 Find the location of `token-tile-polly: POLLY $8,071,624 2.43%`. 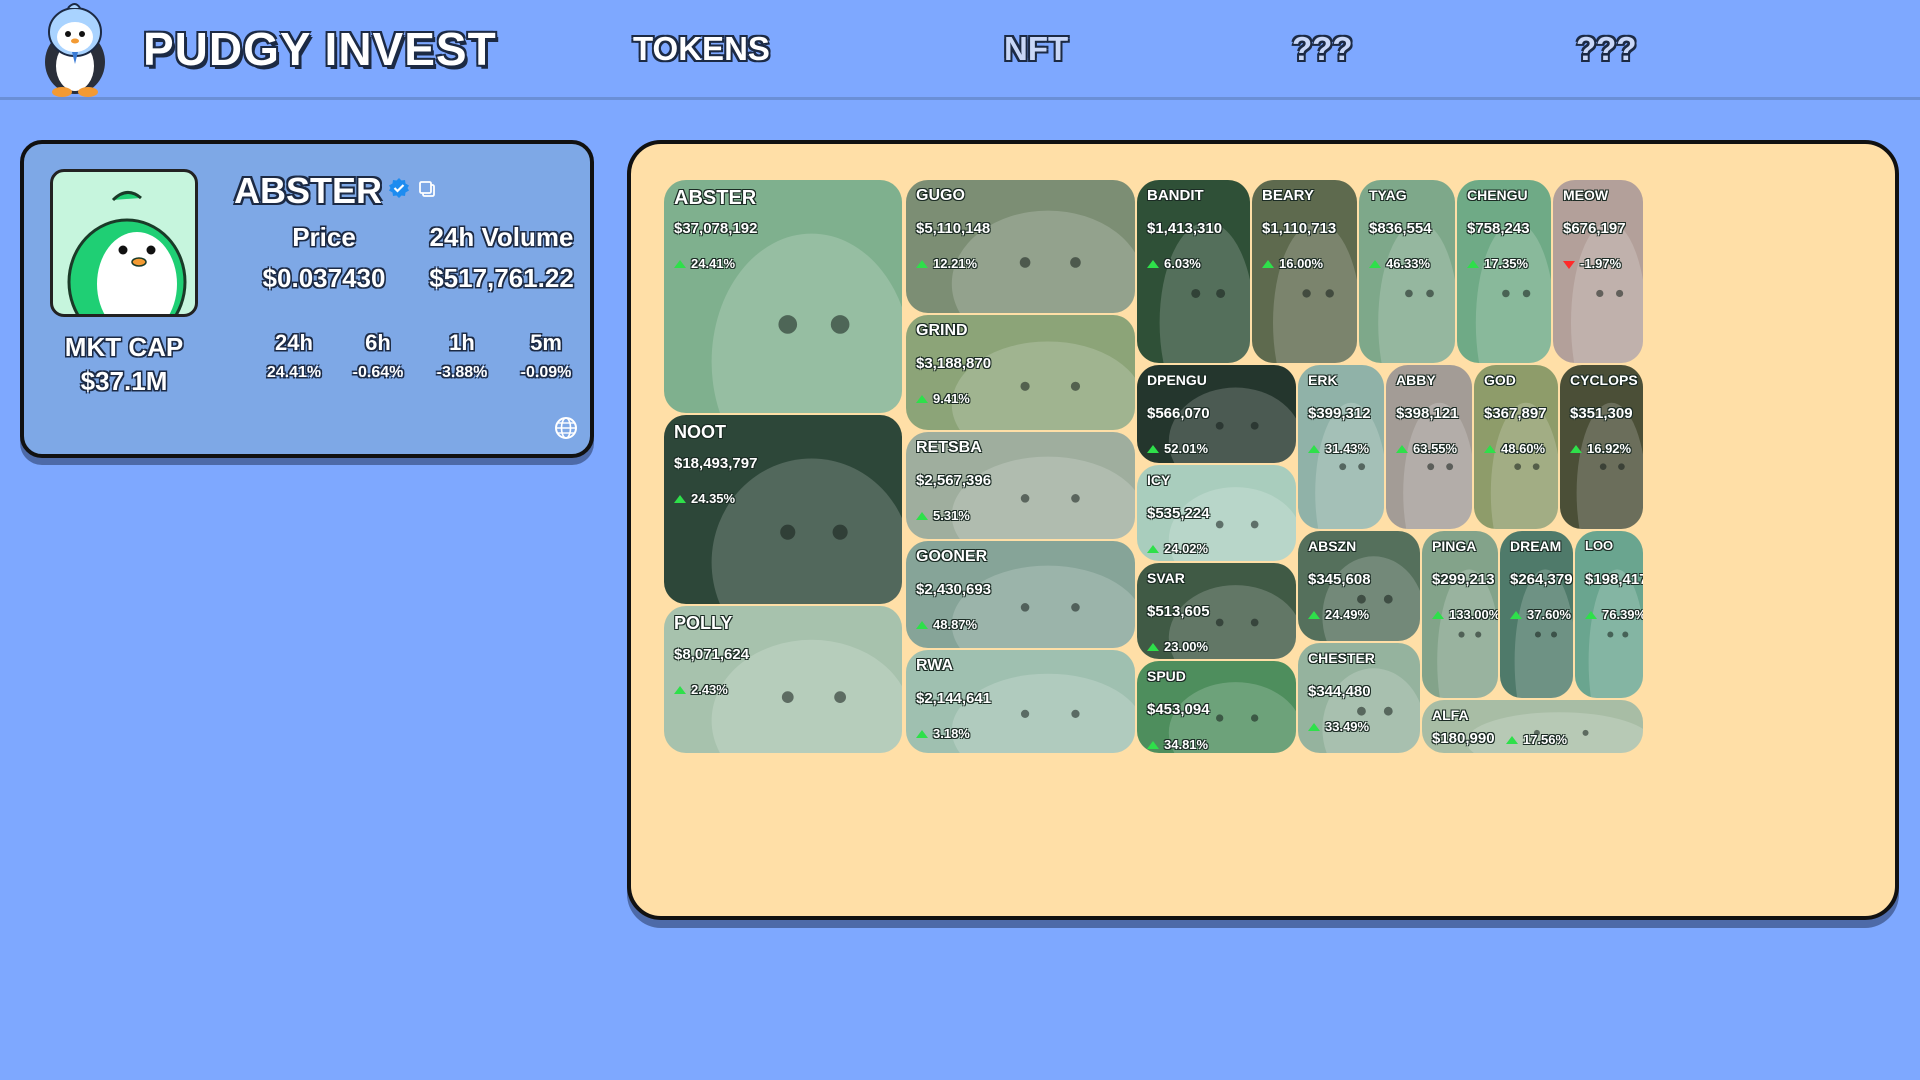

token-tile-polly: POLLY $8,071,624 2.43% is located at coordinates (783, 679).